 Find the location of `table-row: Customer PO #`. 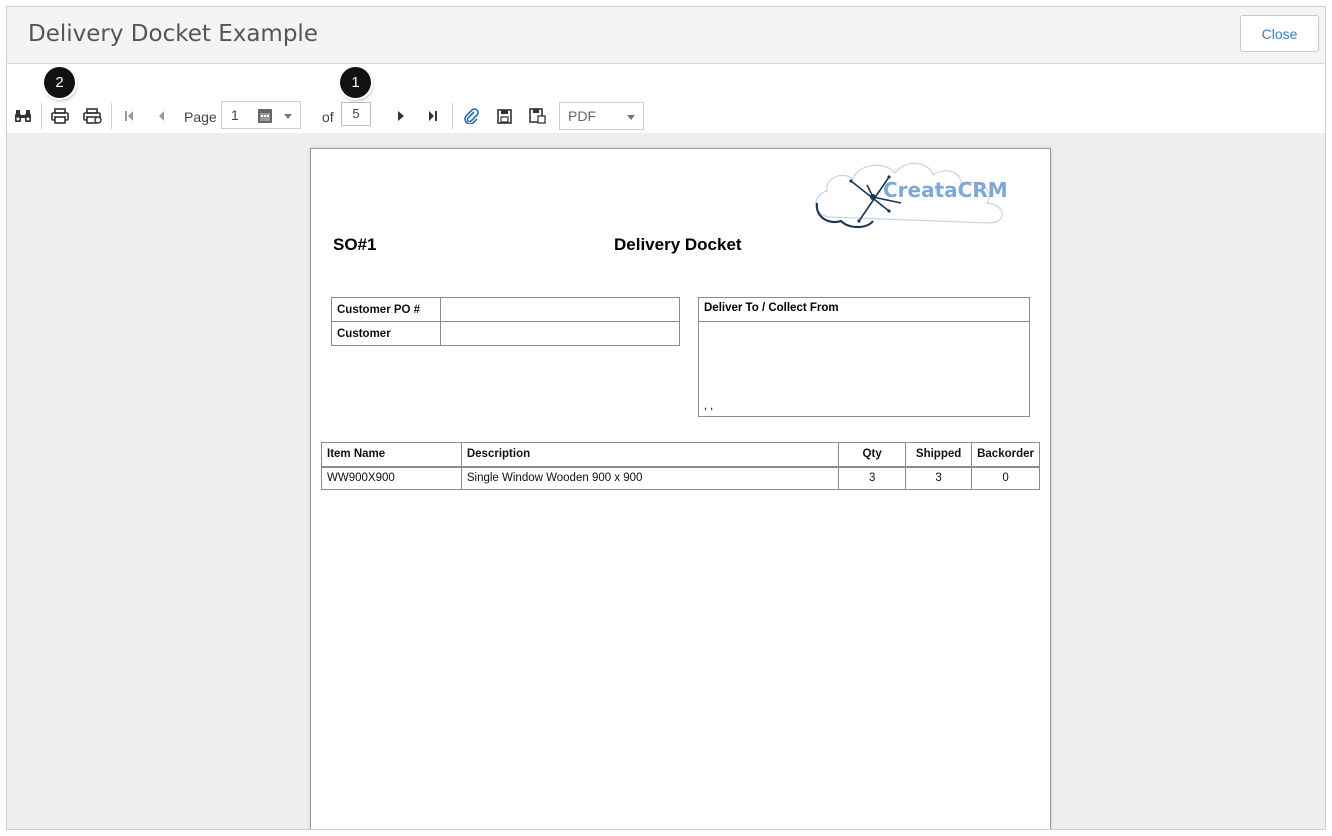

table-row: Customer PO # is located at coordinates (505, 309).